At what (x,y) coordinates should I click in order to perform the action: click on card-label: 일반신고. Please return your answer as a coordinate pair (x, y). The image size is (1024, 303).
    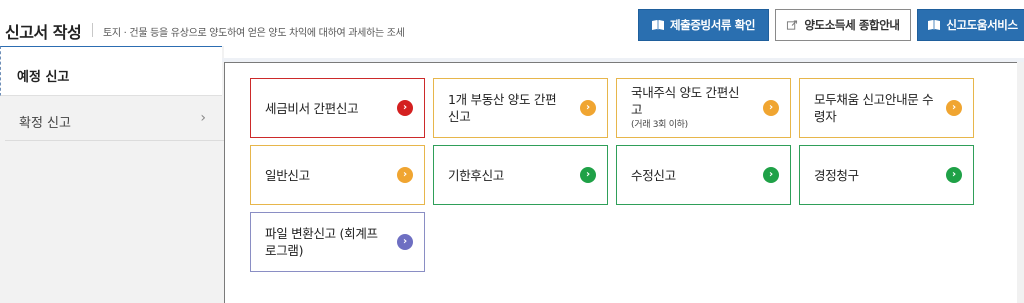
    Looking at the image, I should click on (287, 175).